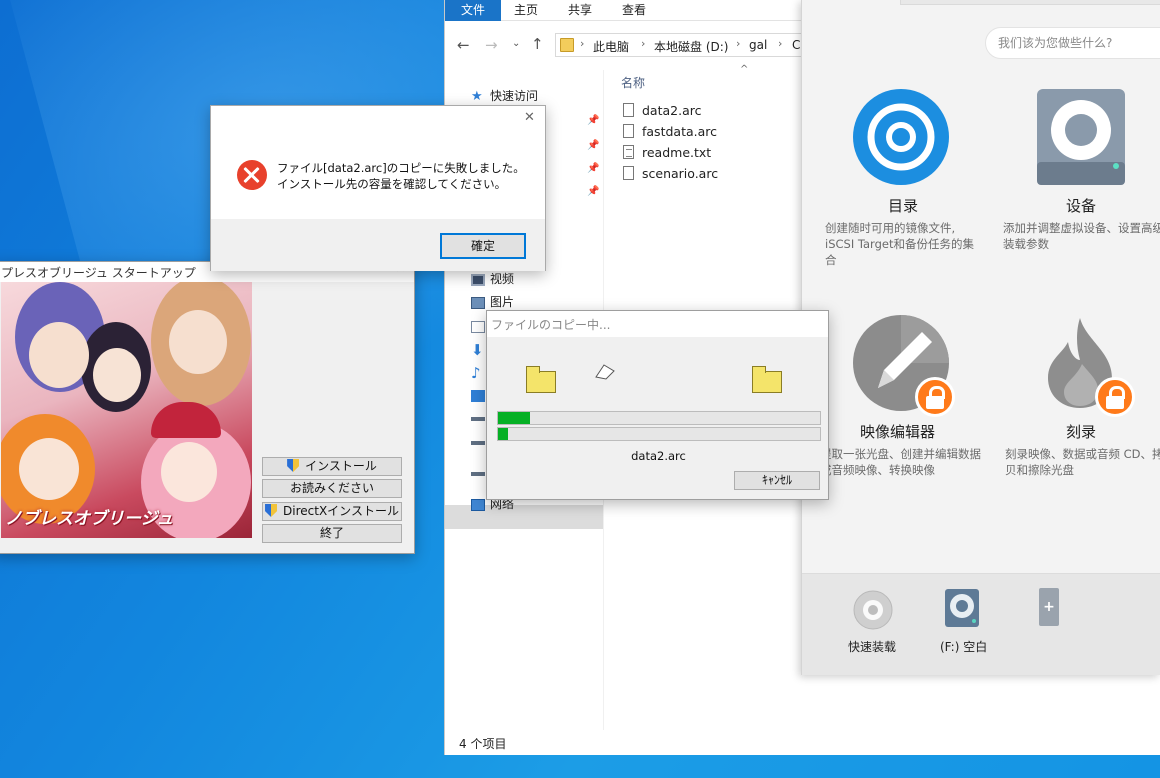  What do you see at coordinates (898, 432) in the screenshot?
I see `feature-image-editor-title: 映像编辑器` at bounding box center [898, 432].